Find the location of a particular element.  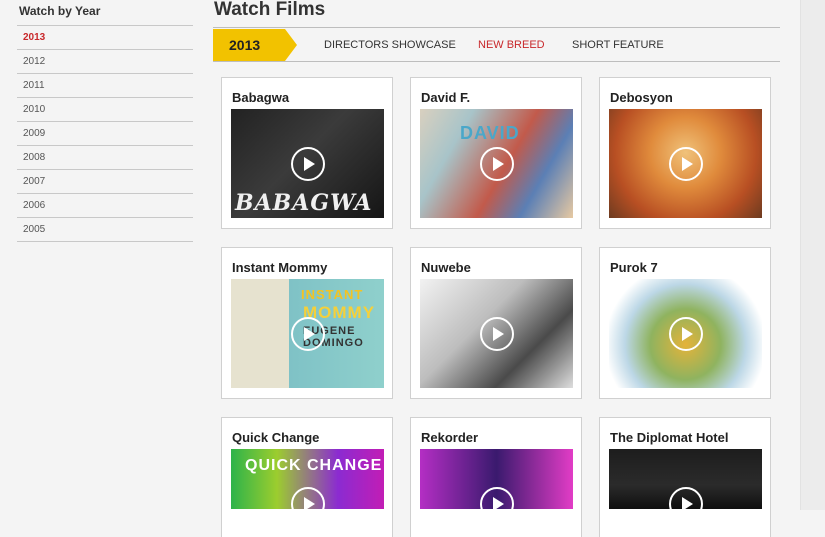

poster-text: BABAGWA is located at coordinates (304, 203).